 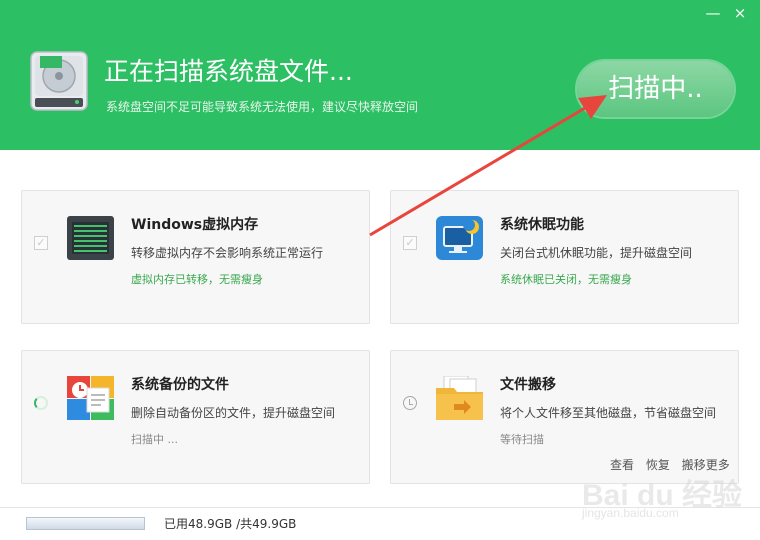 What do you see at coordinates (713, 13) in the screenshot?
I see `minimize-button: —` at bounding box center [713, 13].